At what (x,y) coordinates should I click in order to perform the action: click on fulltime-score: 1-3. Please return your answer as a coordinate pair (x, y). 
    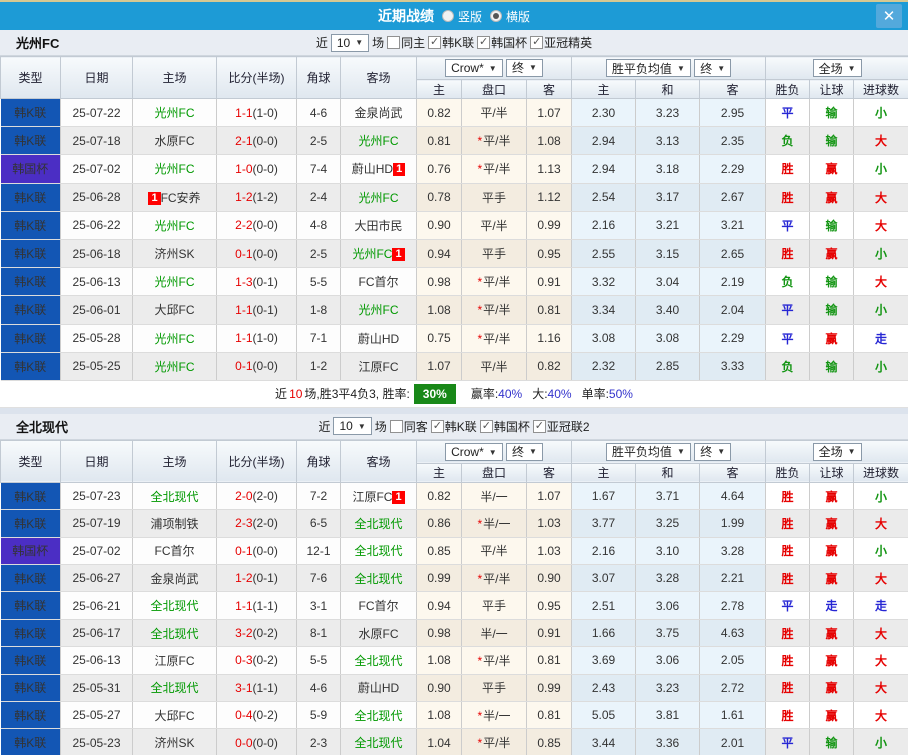
    Looking at the image, I should click on (244, 281).